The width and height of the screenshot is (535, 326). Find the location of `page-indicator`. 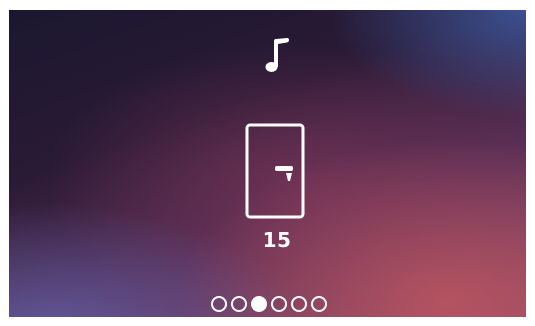

page-indicator is located at coordinates (269, 304).